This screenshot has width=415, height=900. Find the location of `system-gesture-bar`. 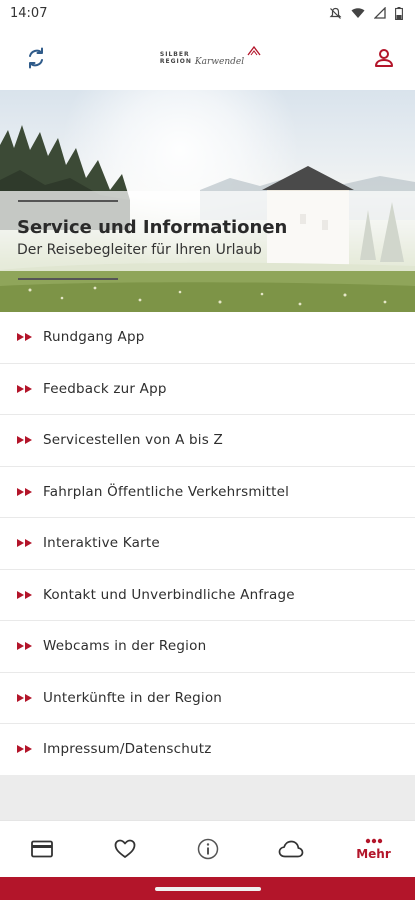

system-gesture-bar is located at coordinates (207, 888).